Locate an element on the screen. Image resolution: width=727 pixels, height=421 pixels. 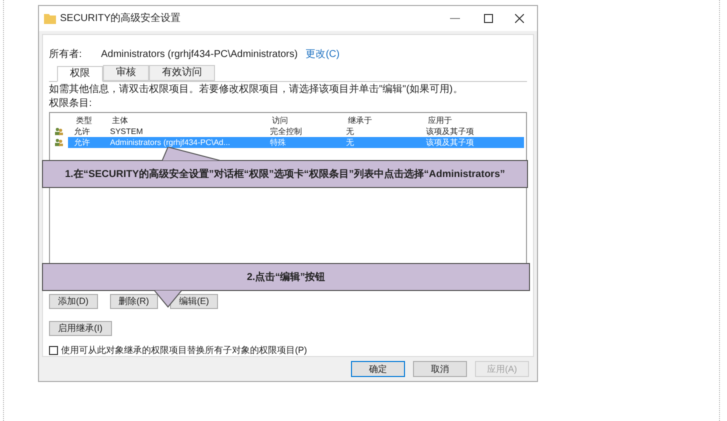
owner-value: Administrators (rgrhjf434-PC\Administrators) is located at coordinates (199, 55).